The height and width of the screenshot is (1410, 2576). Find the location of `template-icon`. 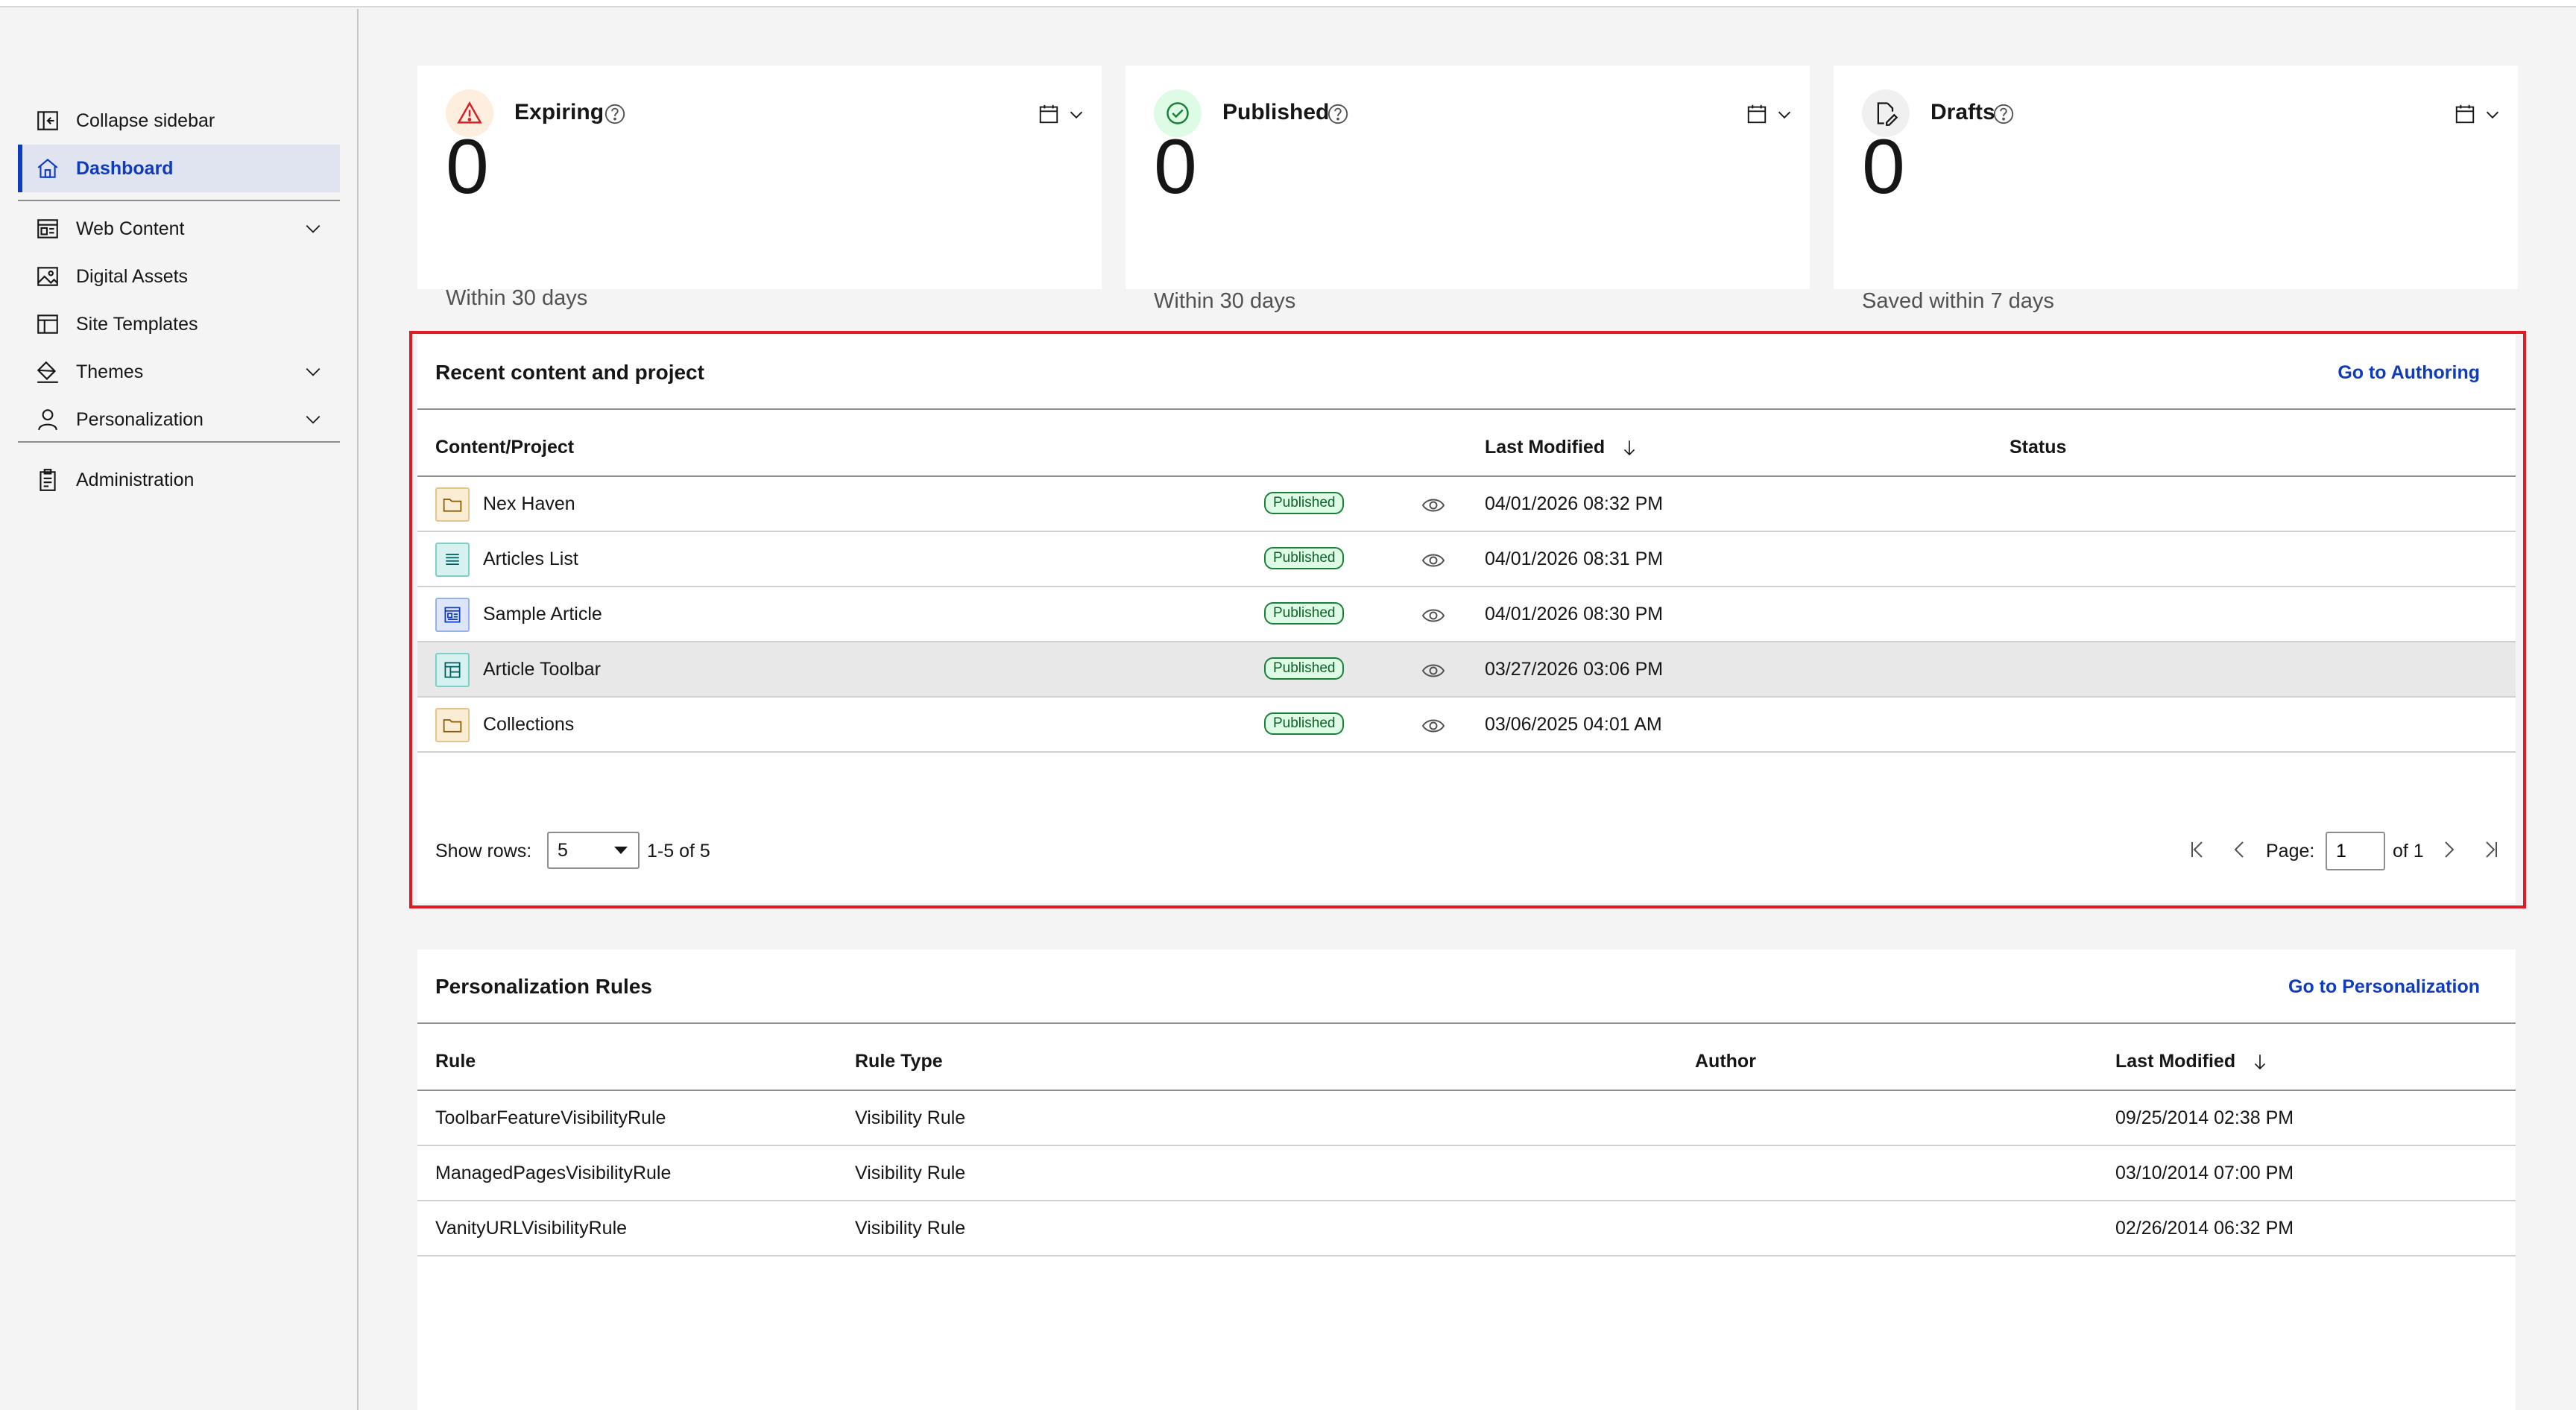

template-icon is located at coordinates (48, 324).